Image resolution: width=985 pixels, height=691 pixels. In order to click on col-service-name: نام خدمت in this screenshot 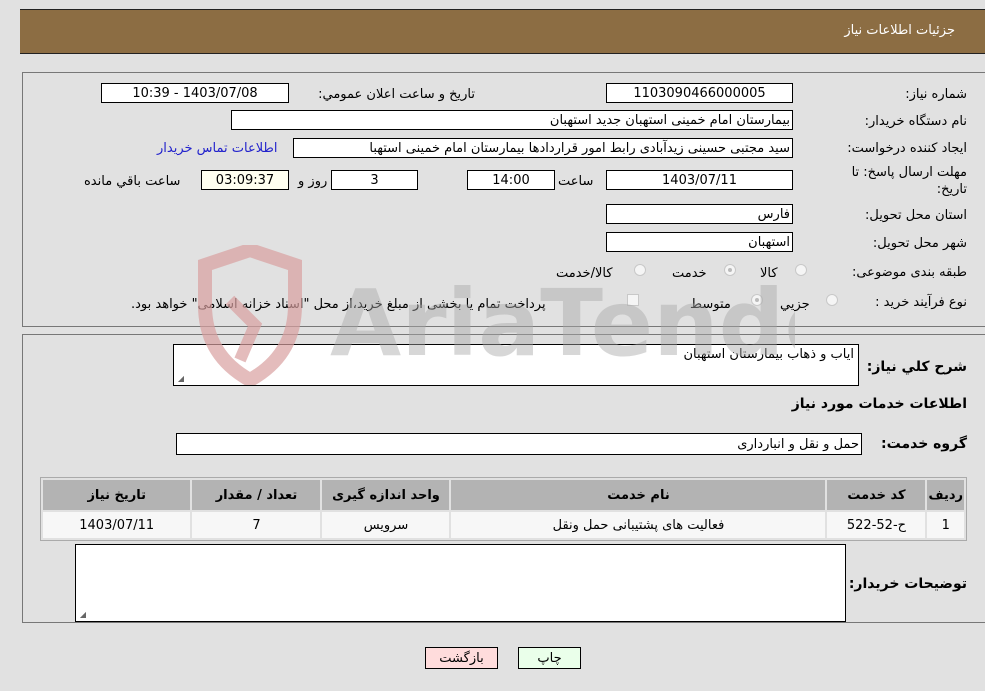, I will do `click(638, 495)`.